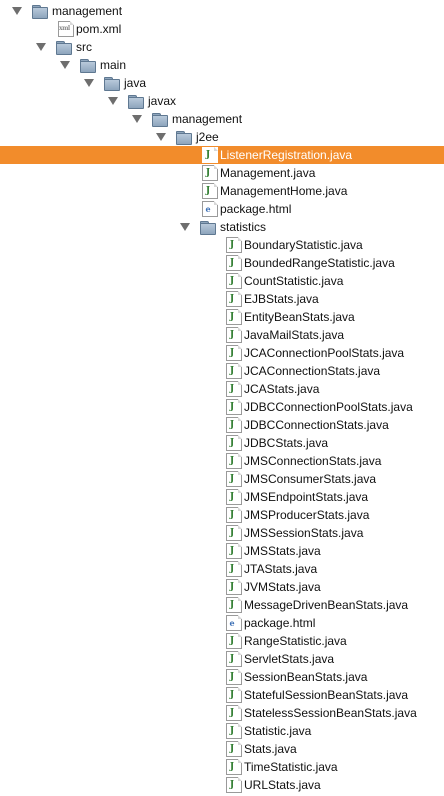 This screenshot has width=444, height=796. What do you see at coordinates (222, 47) in the screenshot?
I see `tree-folder-row: src` at bounding box center [222, 47].